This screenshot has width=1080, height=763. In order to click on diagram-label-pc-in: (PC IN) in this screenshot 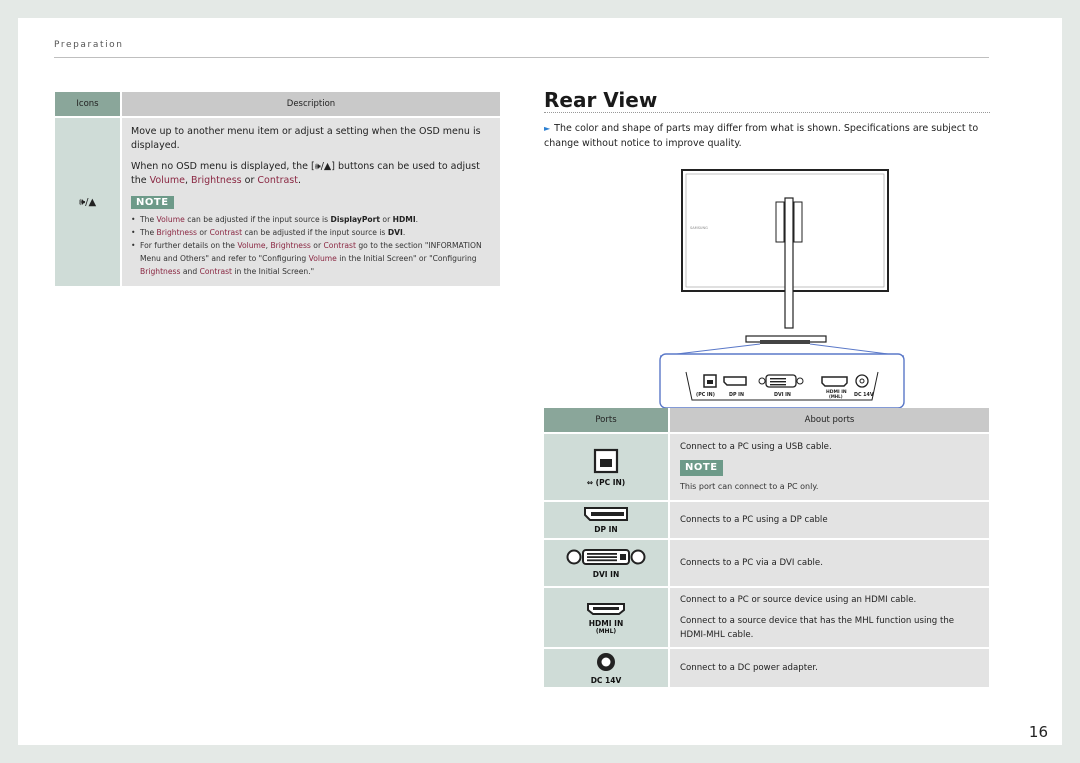, I will do `click(705, 395)`.